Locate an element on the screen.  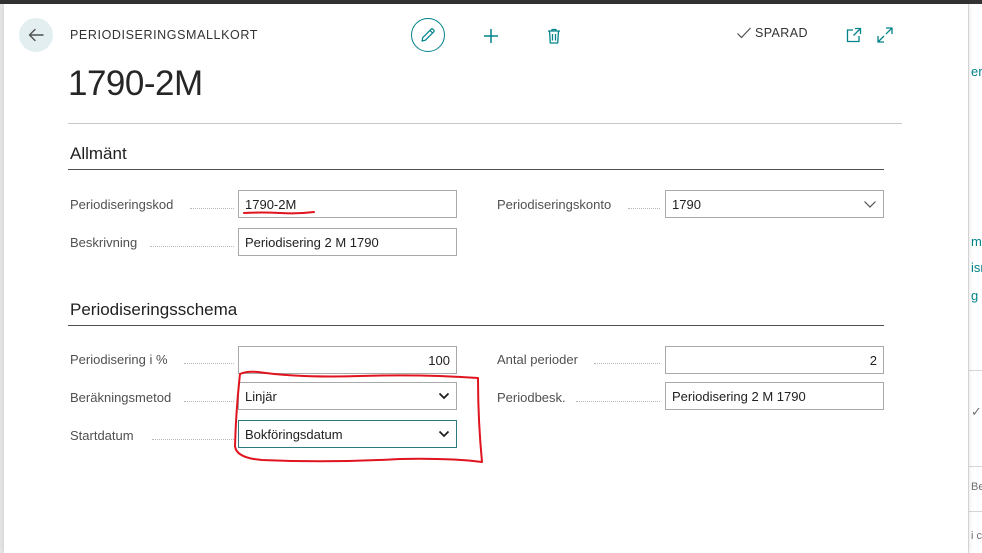
calc-method-value: Linjär is located at coordinates (261, 396).